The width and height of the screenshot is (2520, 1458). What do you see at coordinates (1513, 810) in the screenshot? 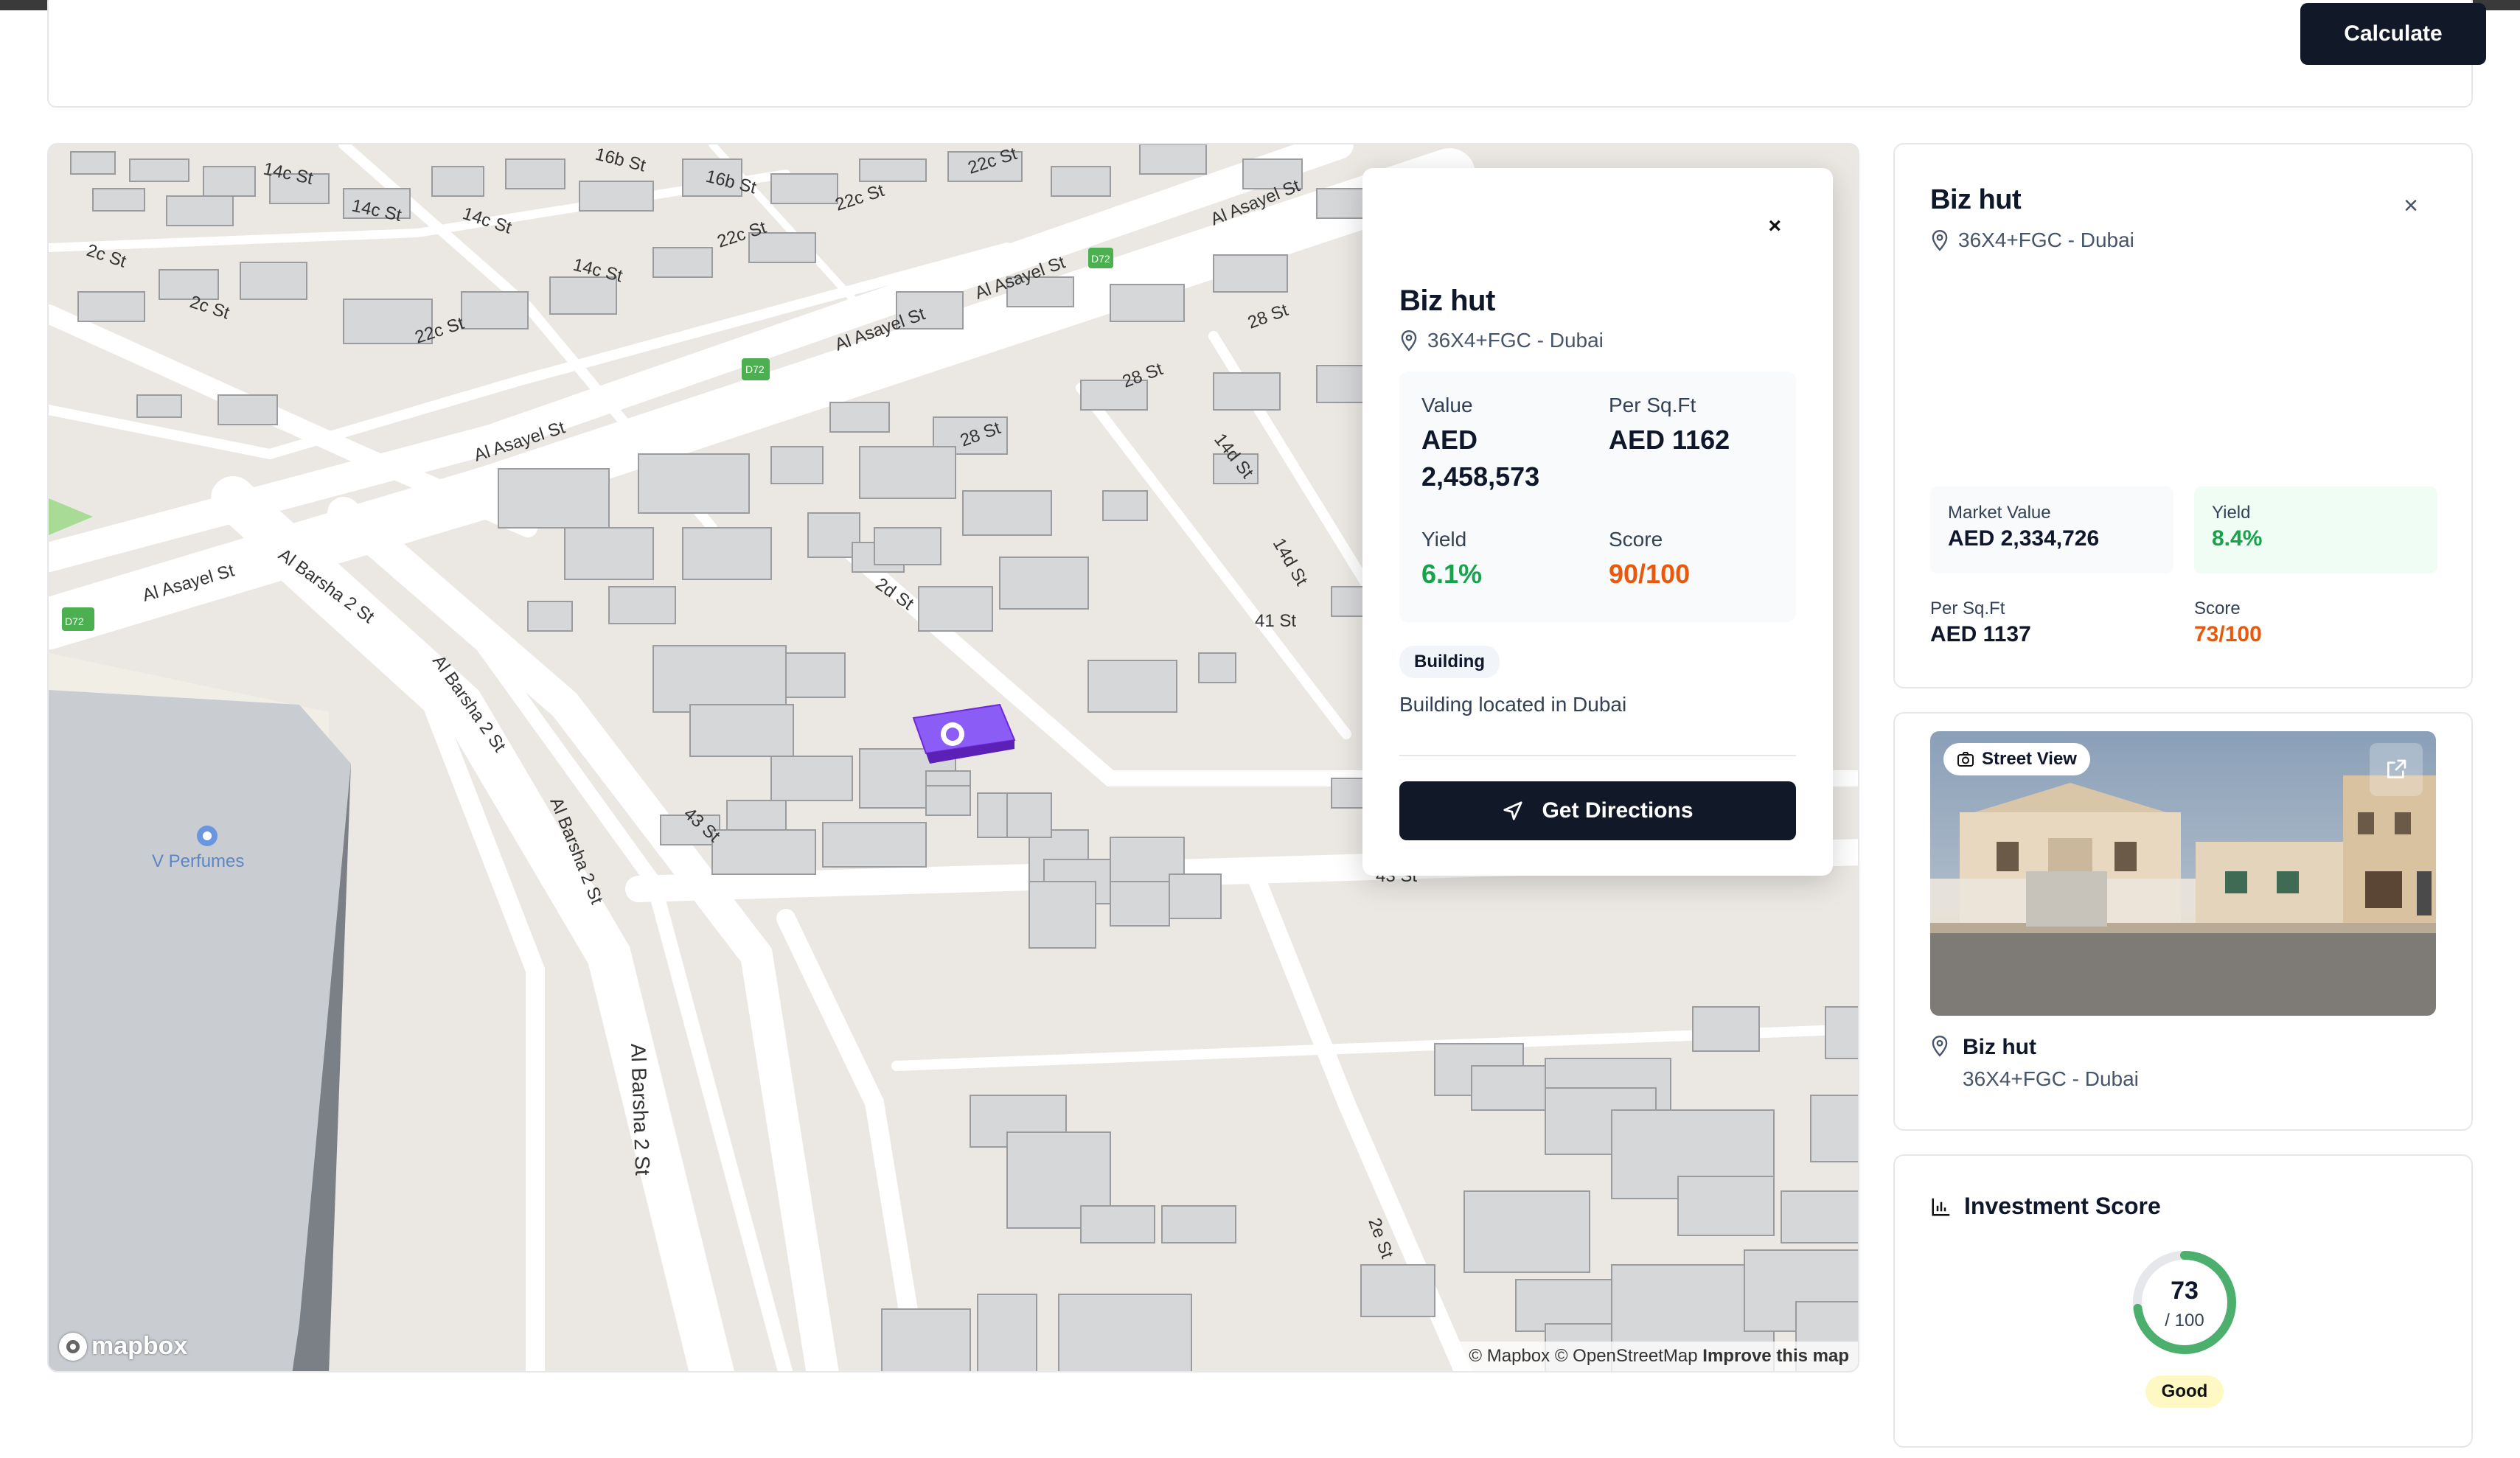
I see `navigation-arrow-icon` at bounding box center [1513, 810].